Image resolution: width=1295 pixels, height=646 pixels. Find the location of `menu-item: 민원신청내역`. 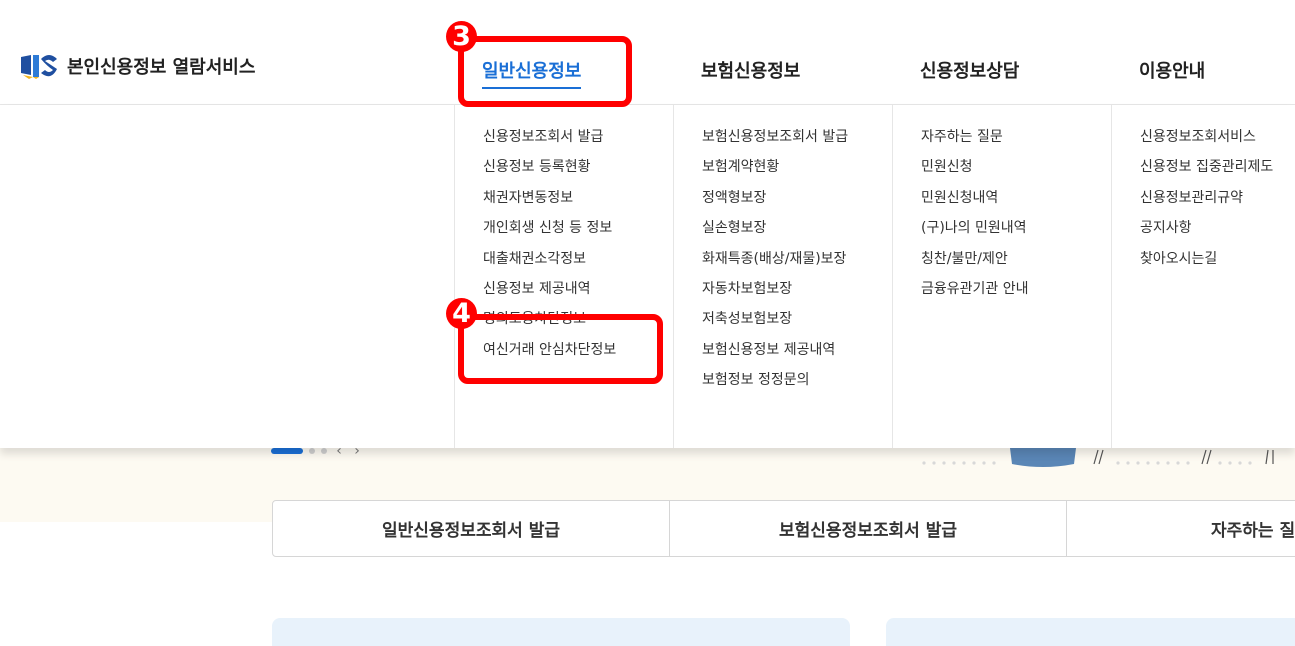

menu-item: 민원신청내역 is located at coordinates (1016, 203).